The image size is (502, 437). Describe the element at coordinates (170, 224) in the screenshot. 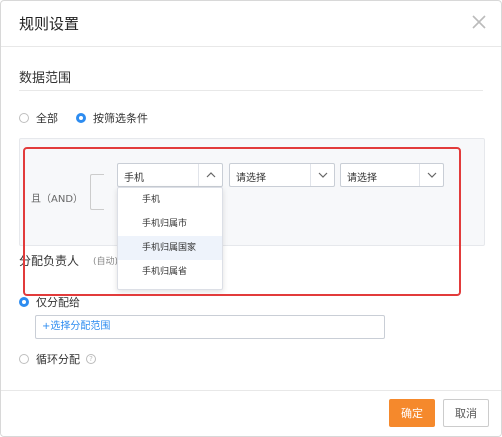

I see `dropdown-option: 手机归属市` at that location.